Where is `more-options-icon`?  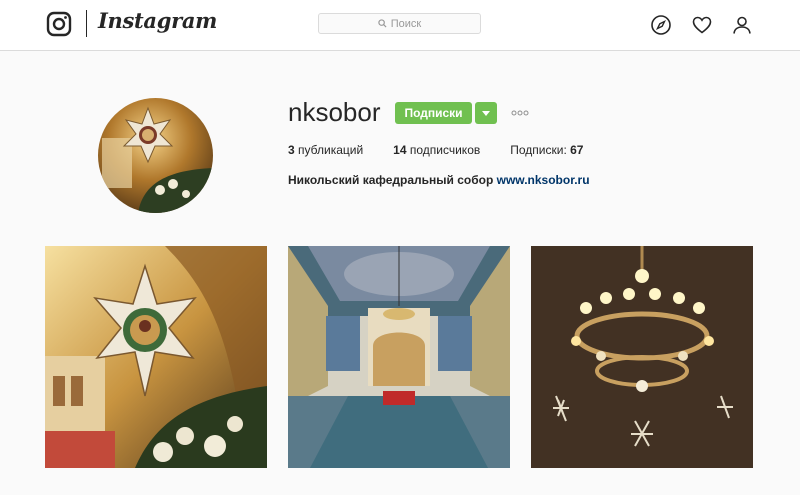 more-options-icon is located at coordinates (520, 113).